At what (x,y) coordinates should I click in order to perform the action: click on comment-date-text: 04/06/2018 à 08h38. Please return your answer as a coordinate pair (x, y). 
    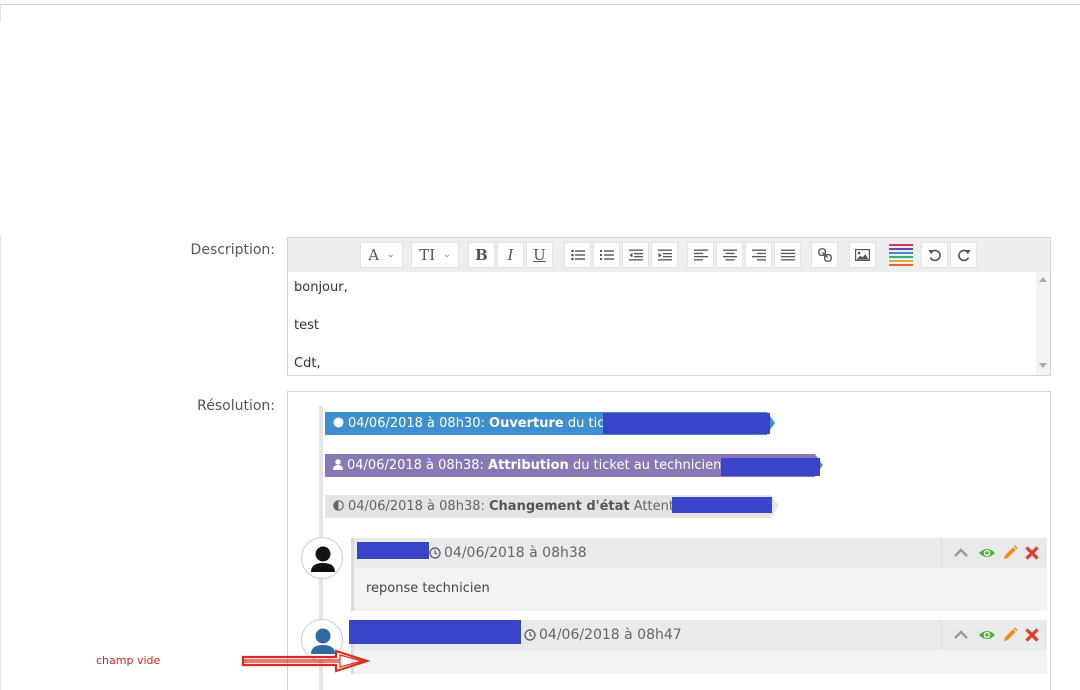
    Looking at the image, I should click on (515, 553).